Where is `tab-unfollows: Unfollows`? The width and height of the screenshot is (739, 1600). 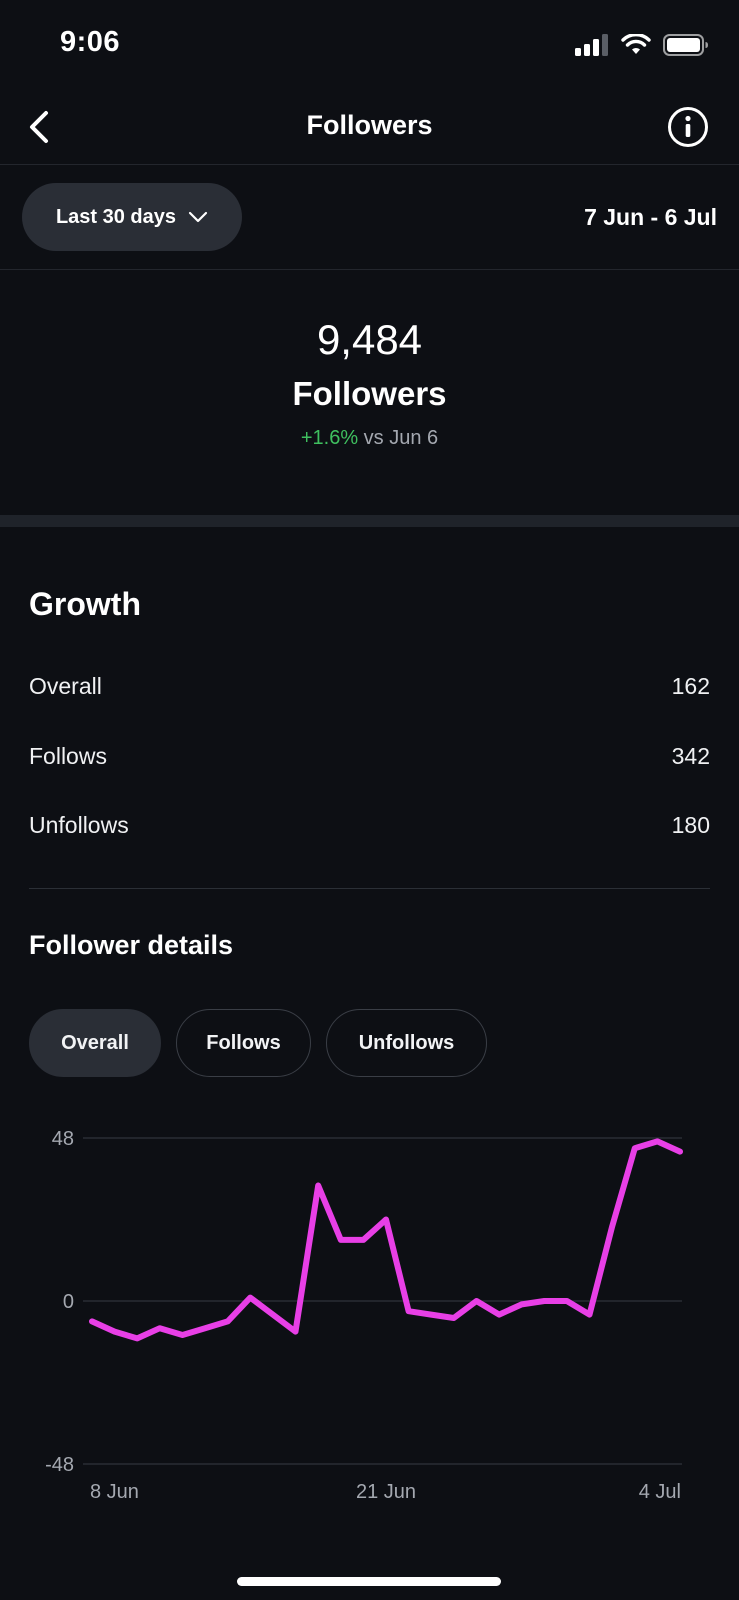 tab-unfollows: Unfollows is located at coordinates (406, 1043).